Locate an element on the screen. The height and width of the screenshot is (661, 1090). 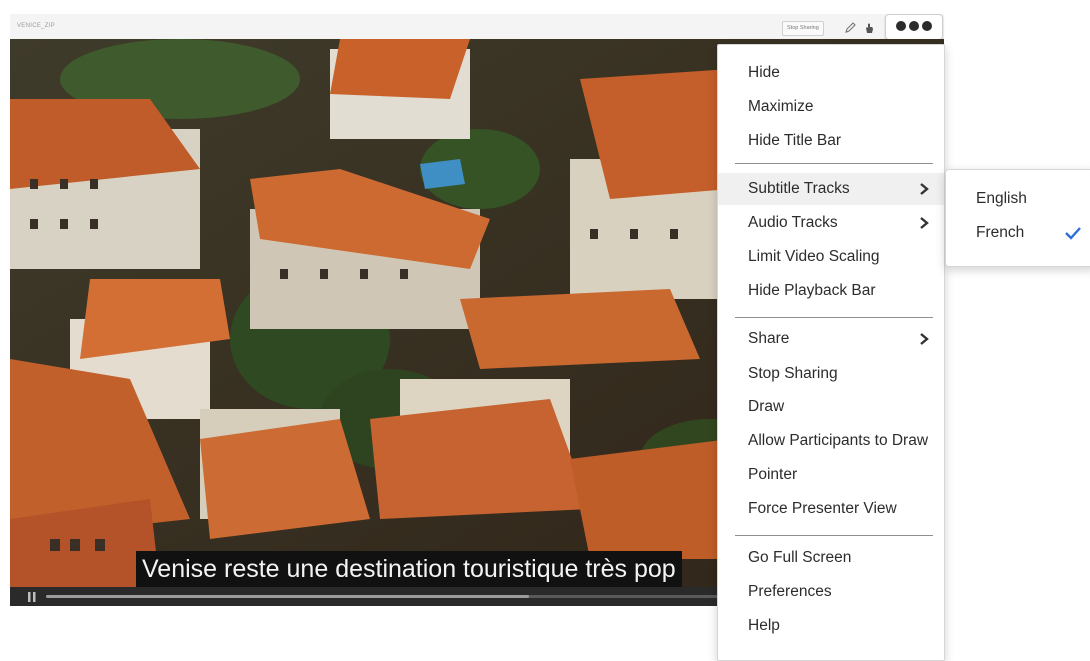
menu-item-help: Help is located at coordinates (831, 626).